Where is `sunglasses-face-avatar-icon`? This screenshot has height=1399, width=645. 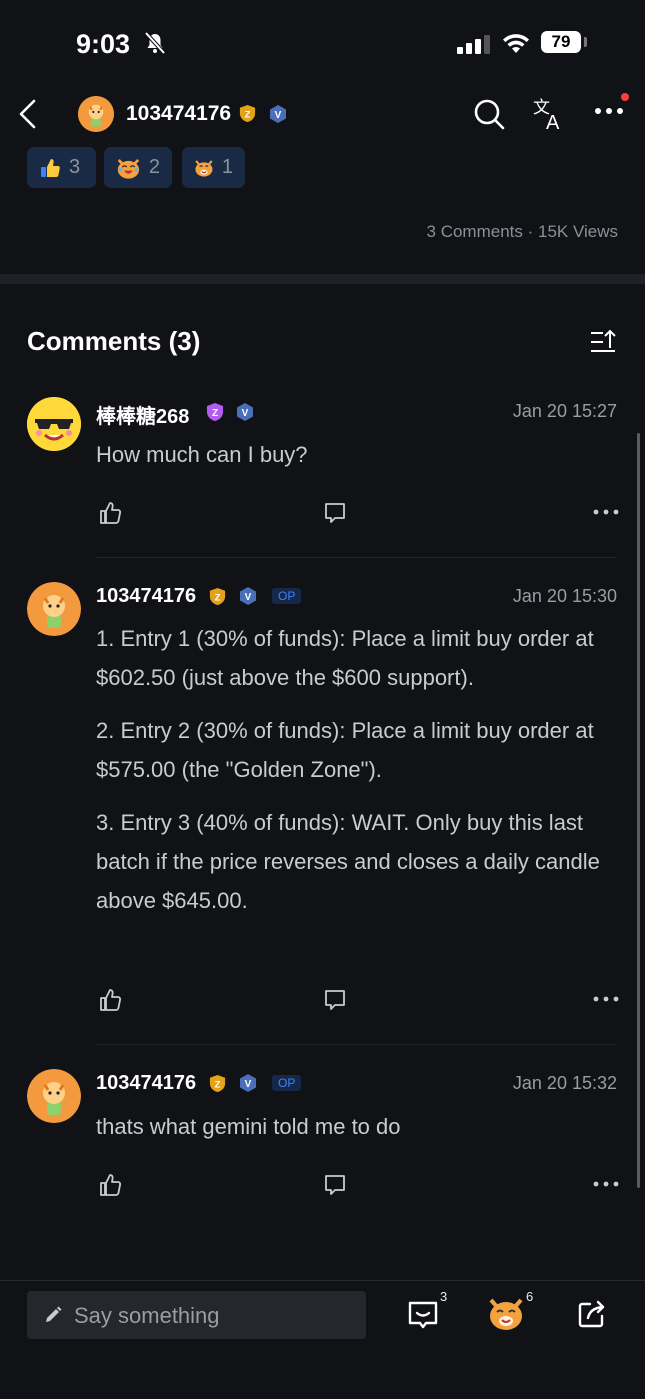
sunglasses-face-avatar-icon is located at coordinates (54, 424).